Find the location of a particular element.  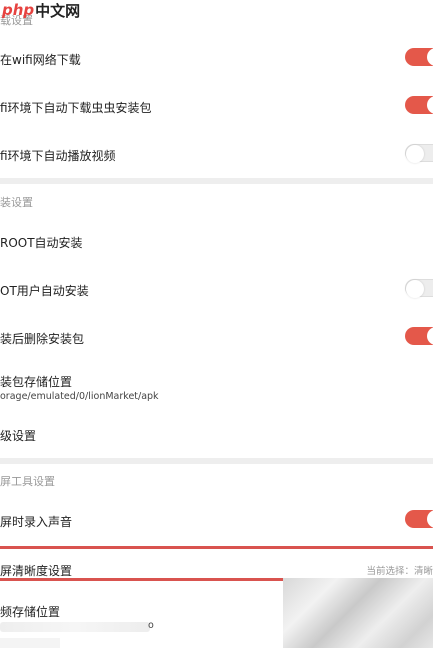

clarity-current-value: 当前选择：清晰 is located at coordinates (399, 571).